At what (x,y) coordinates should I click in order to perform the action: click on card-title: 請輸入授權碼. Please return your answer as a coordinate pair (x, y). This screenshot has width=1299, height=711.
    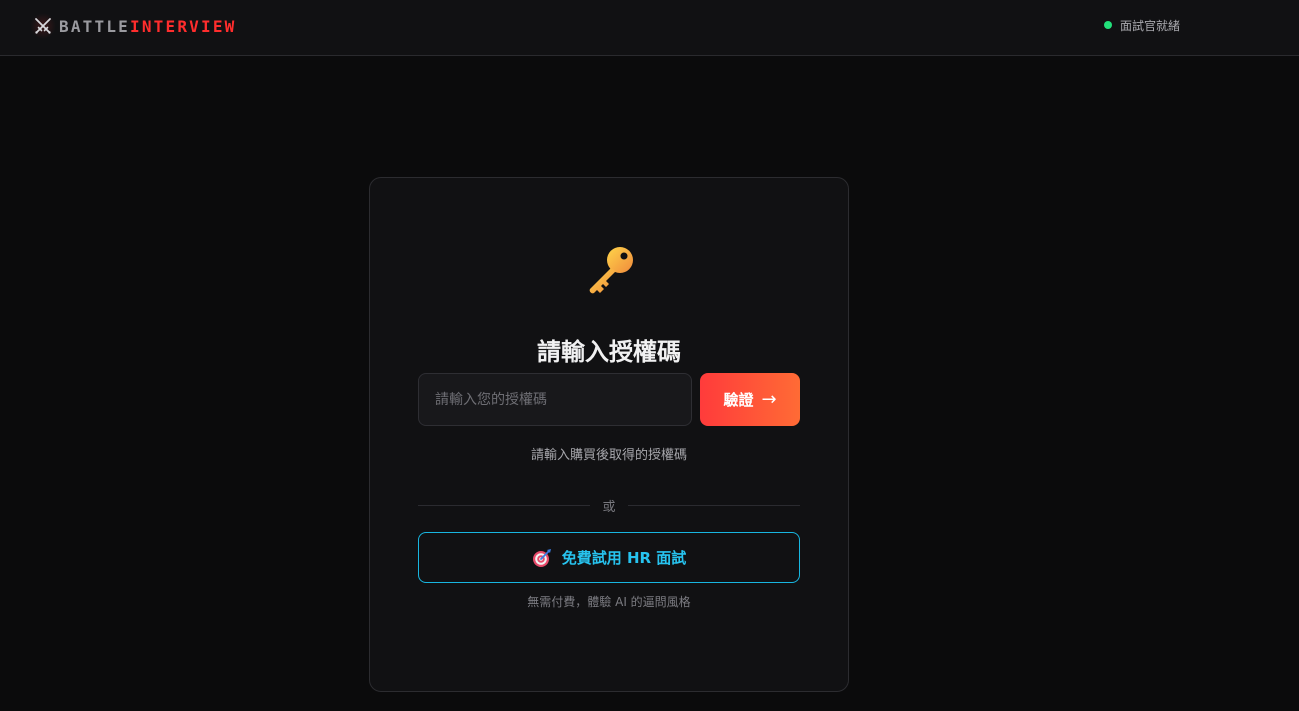
    Looking at the image, I should click on (609, 352).